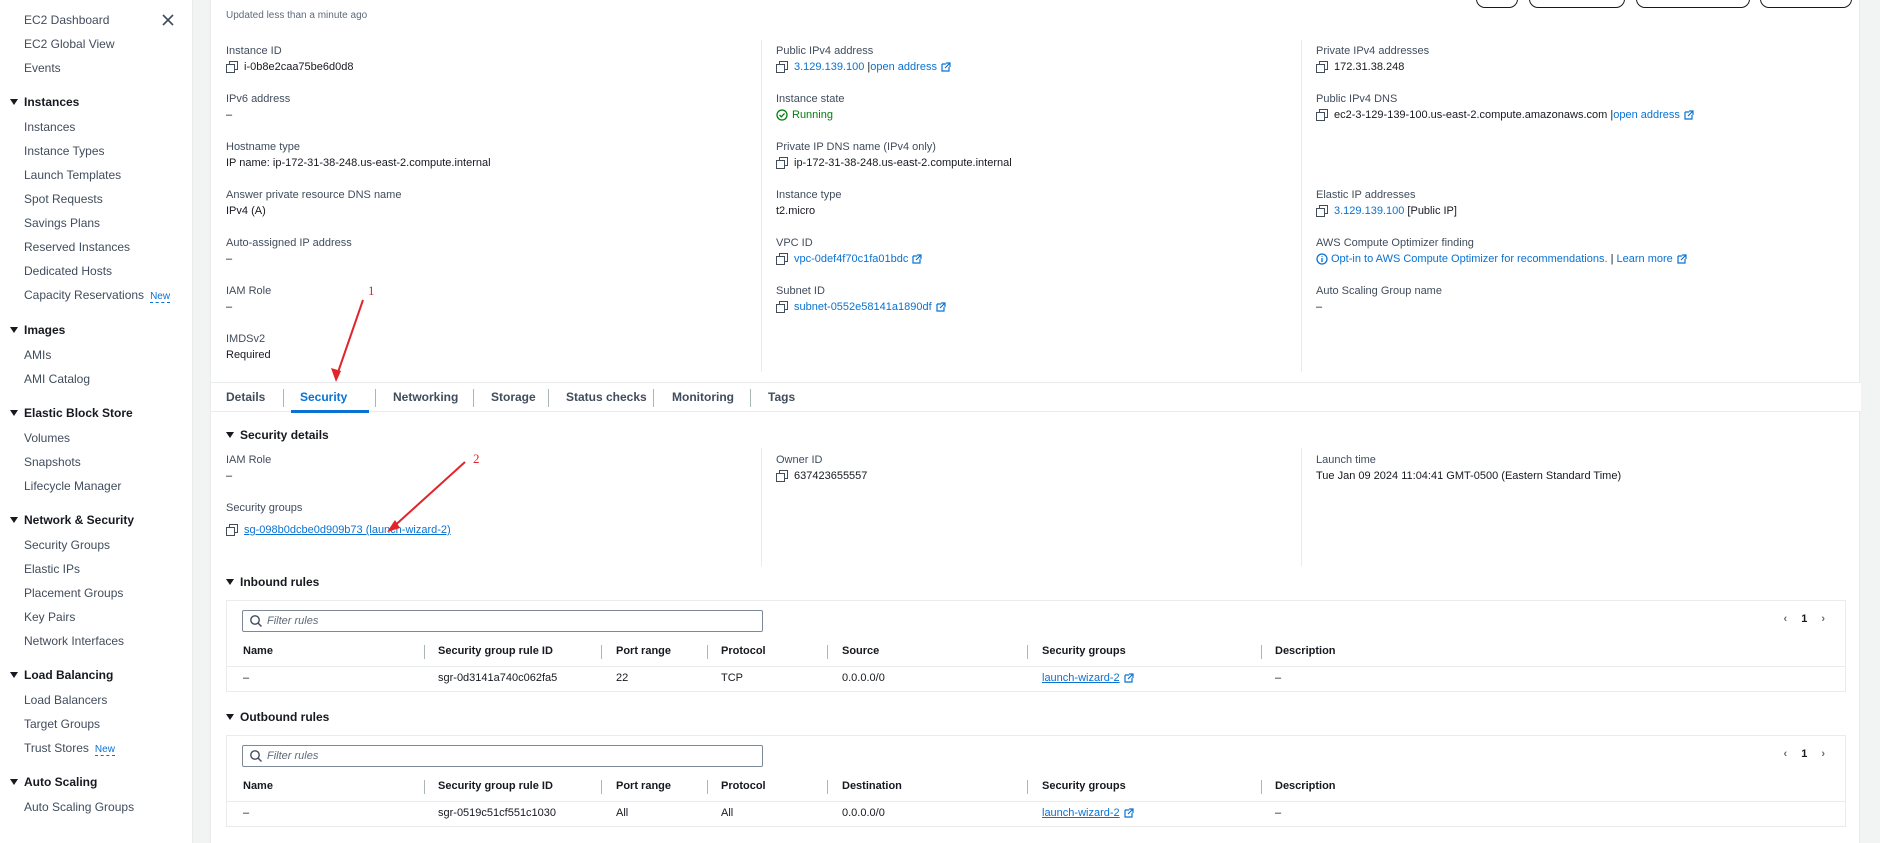 This screenshot has width=1880, height=843. What do you see at coordinates (49, 127) in the screenshot?
I see `sidebar-item-instances: Instances` at bounding box center [49, 127].